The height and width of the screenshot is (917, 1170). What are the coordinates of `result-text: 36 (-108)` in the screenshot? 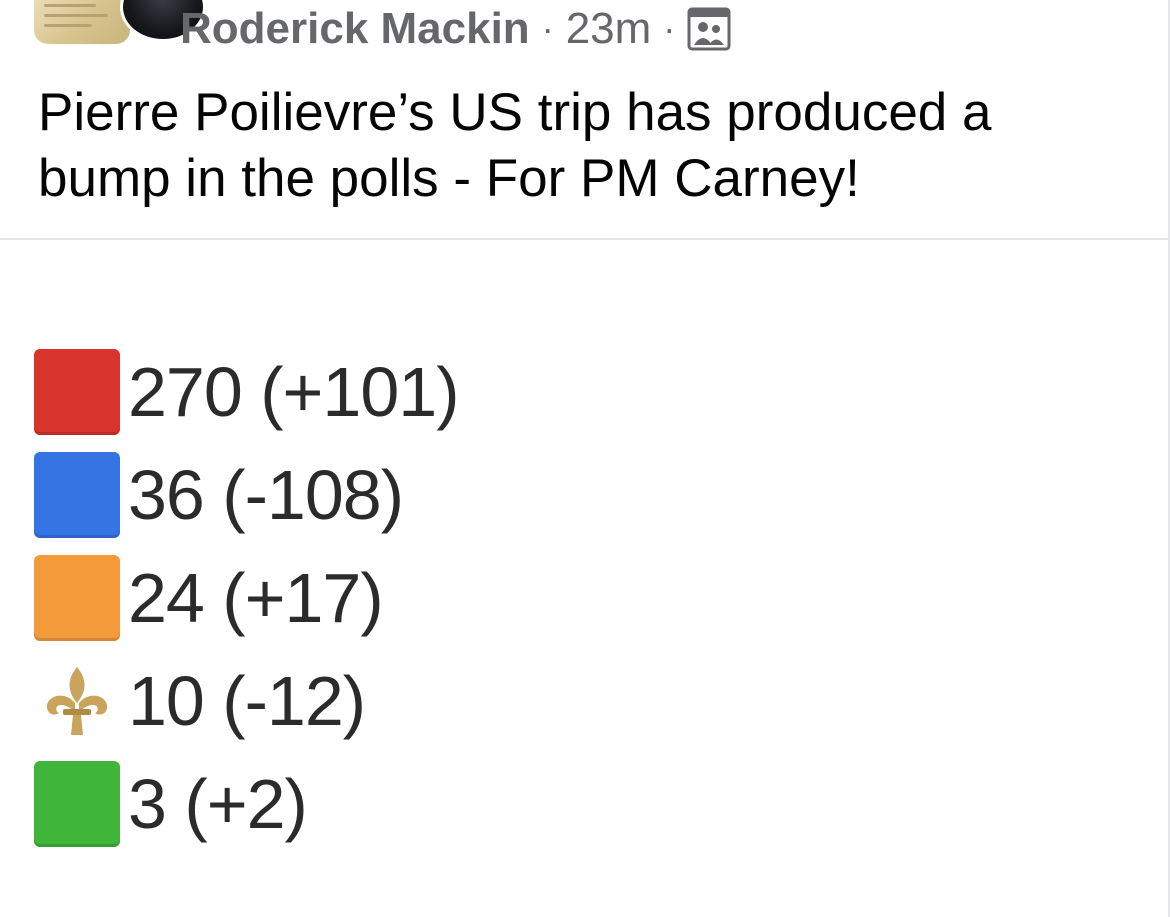 It's located at (266, 494).